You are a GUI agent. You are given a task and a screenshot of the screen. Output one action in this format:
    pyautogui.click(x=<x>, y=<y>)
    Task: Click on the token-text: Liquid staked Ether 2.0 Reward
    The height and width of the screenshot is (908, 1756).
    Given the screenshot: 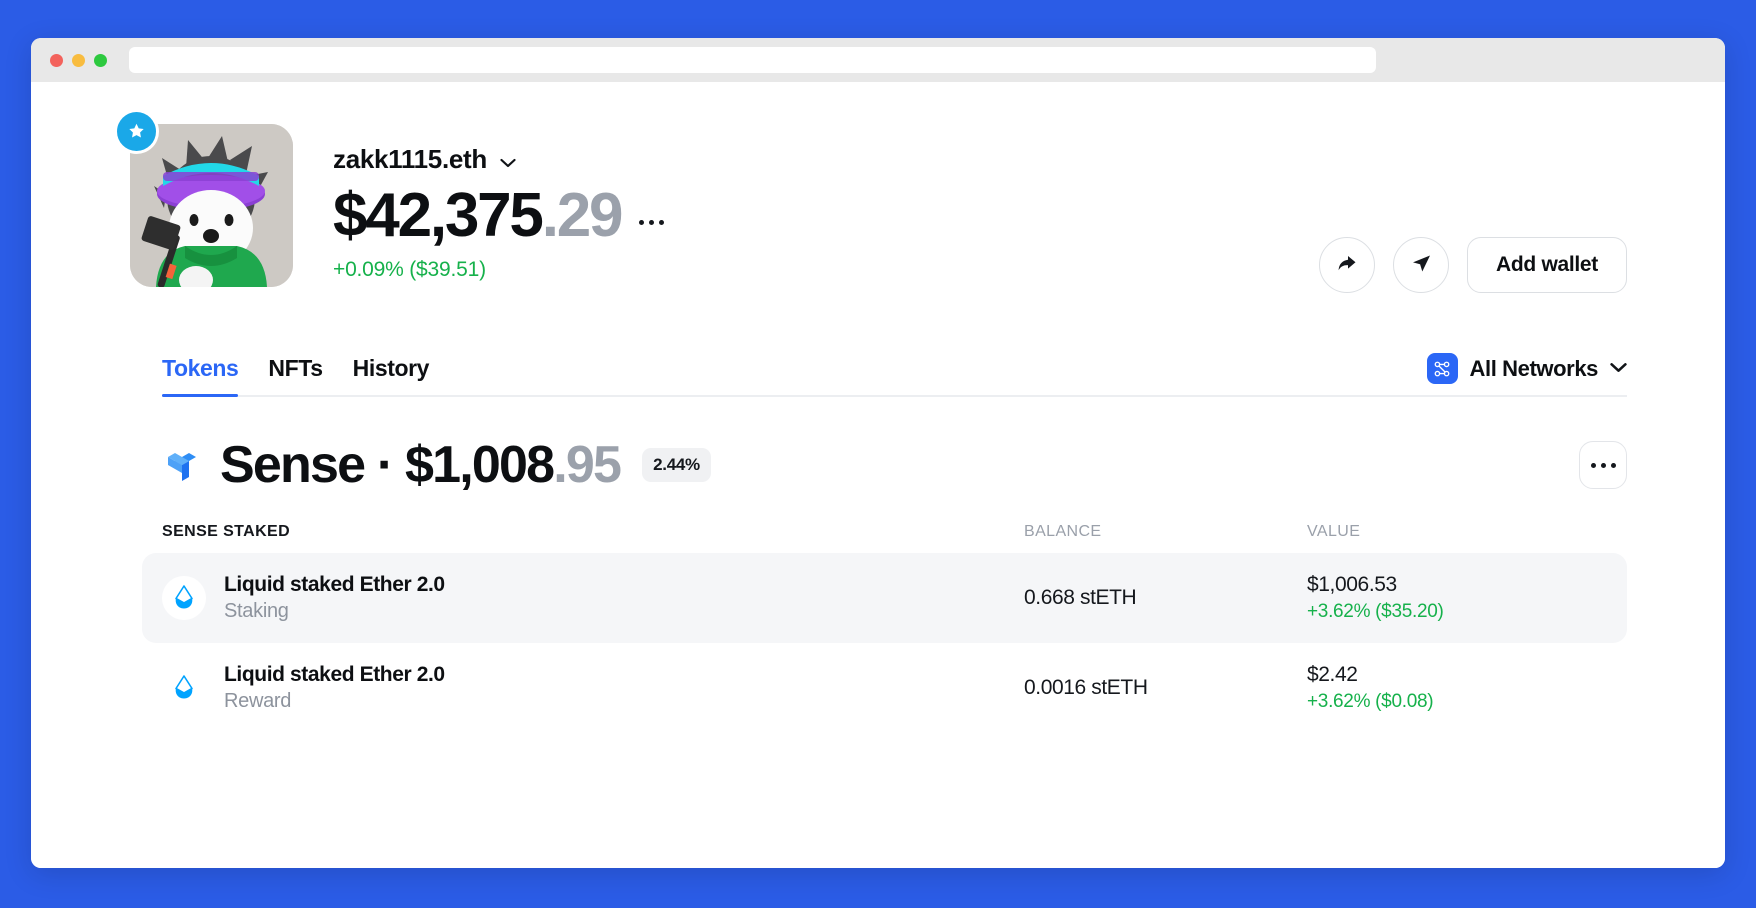 What is the action you would take?
    pyautogui.click(x=334, y=688)
    